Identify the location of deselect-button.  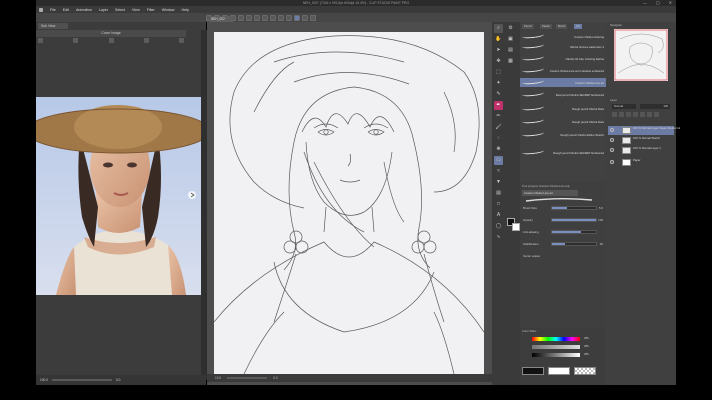
(273, 17).